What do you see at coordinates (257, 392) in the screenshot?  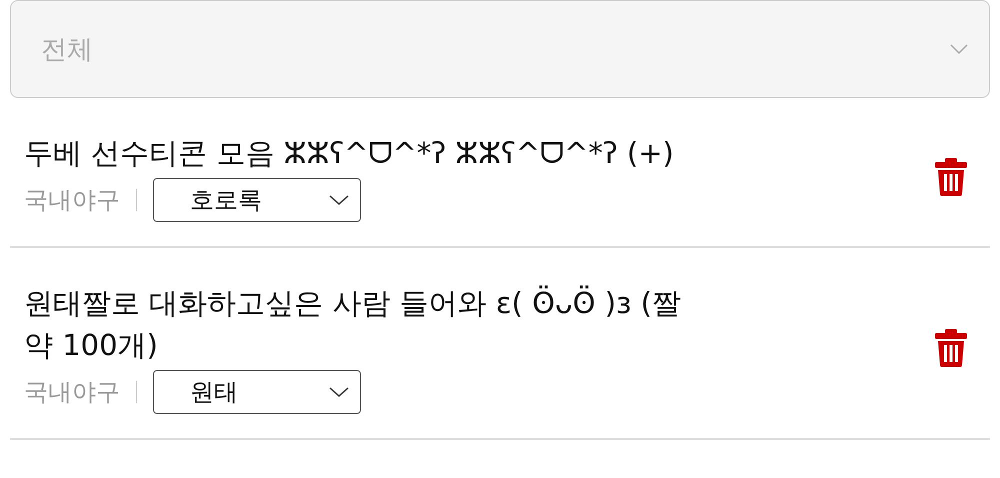 I see `team-select: 원태` at bounding box center [257, 392].